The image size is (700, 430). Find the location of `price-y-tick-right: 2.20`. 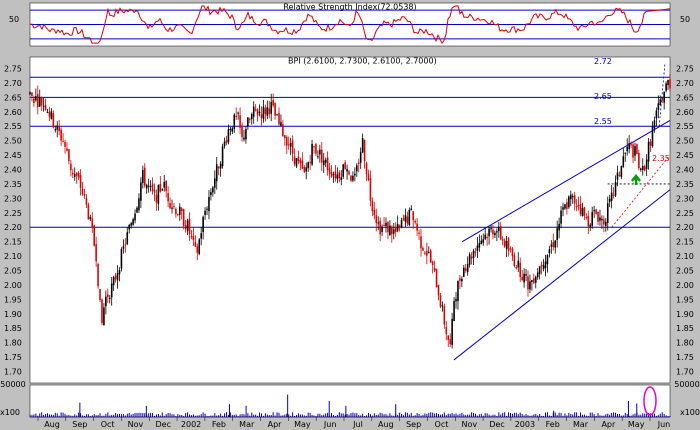

price-y-tick-right: 2.20 is located at coordinates (685, 227).